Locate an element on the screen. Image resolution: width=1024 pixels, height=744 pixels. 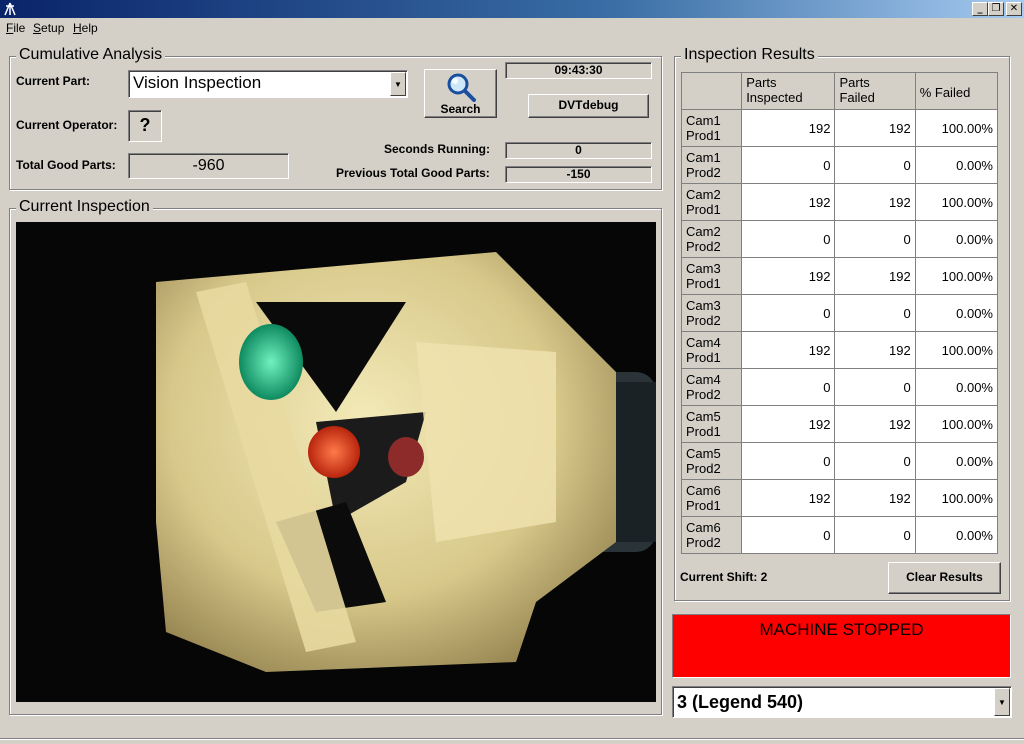
row-label: Cam3 Prod2 is located at coordinates (711, 313).